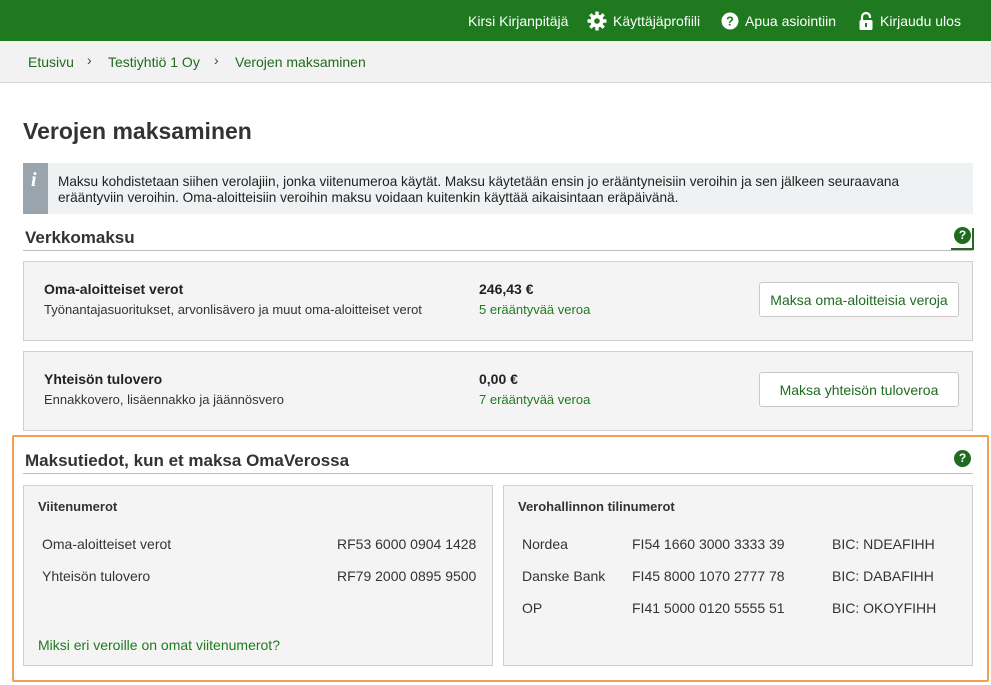  Describe the element at coordinates (300, 62) in the screenshot. I see `breadcrumb-current: Verojen maksaminen` at that location.